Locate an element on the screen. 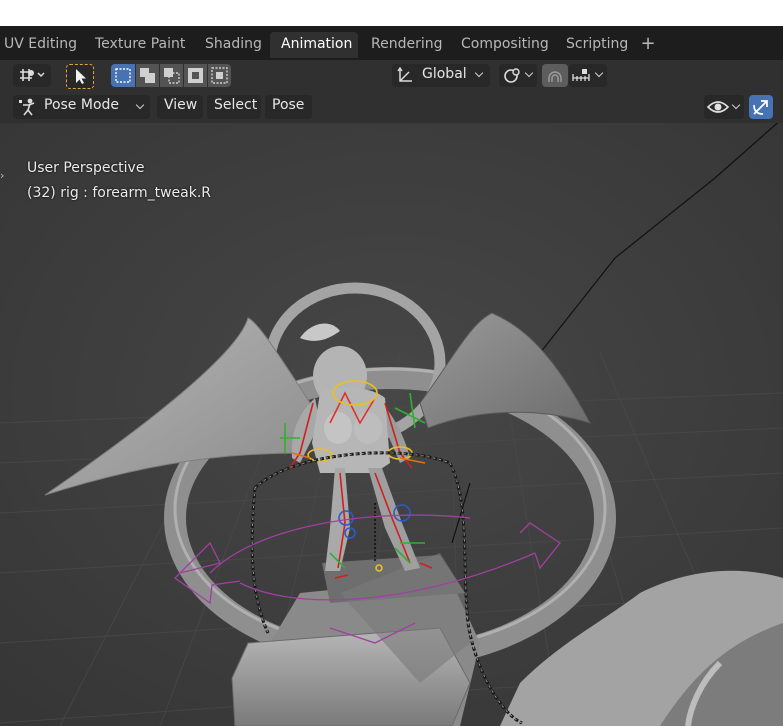 This screenshot has width=783, height=726. select-mode-difference-button is located at coordinates (195, 75).